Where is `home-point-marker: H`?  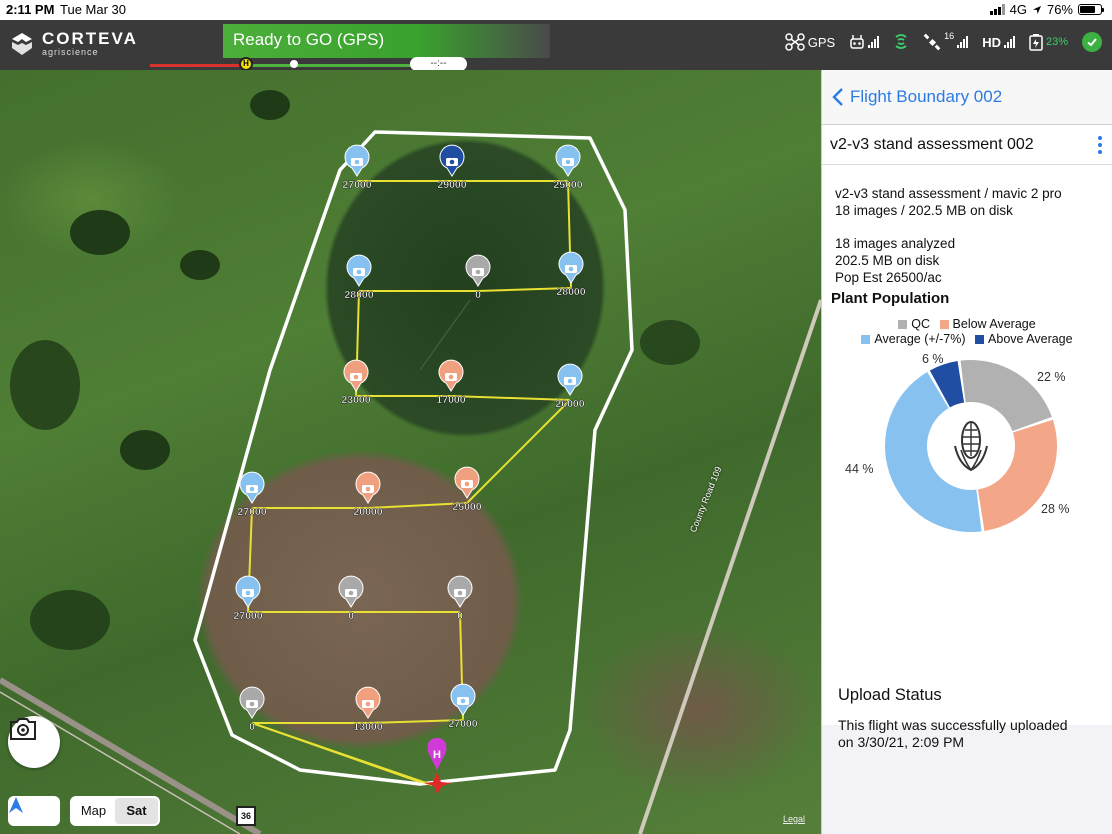 home-point-marker: H is located at coordinates (246, 64).